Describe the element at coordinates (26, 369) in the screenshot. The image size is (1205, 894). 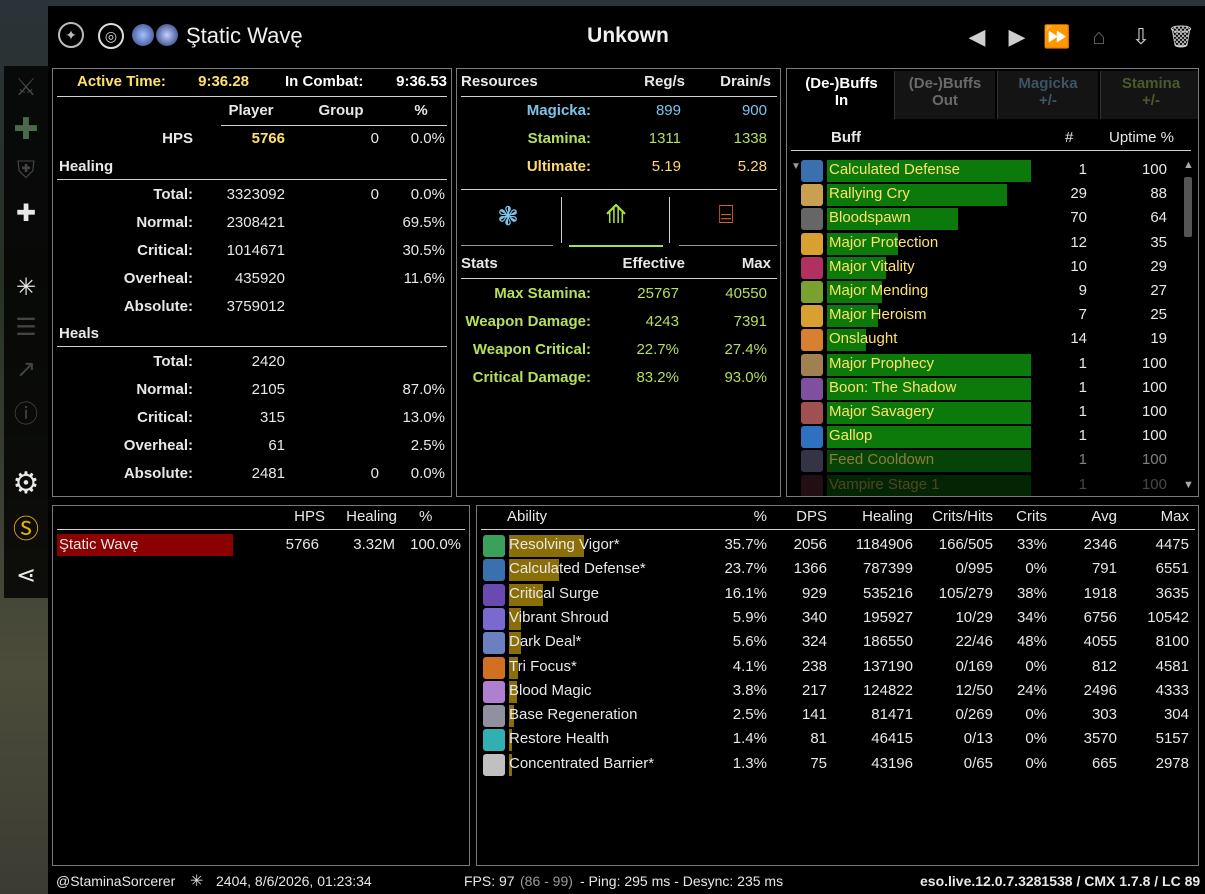
I see `graph-icon: ↗` at that location.